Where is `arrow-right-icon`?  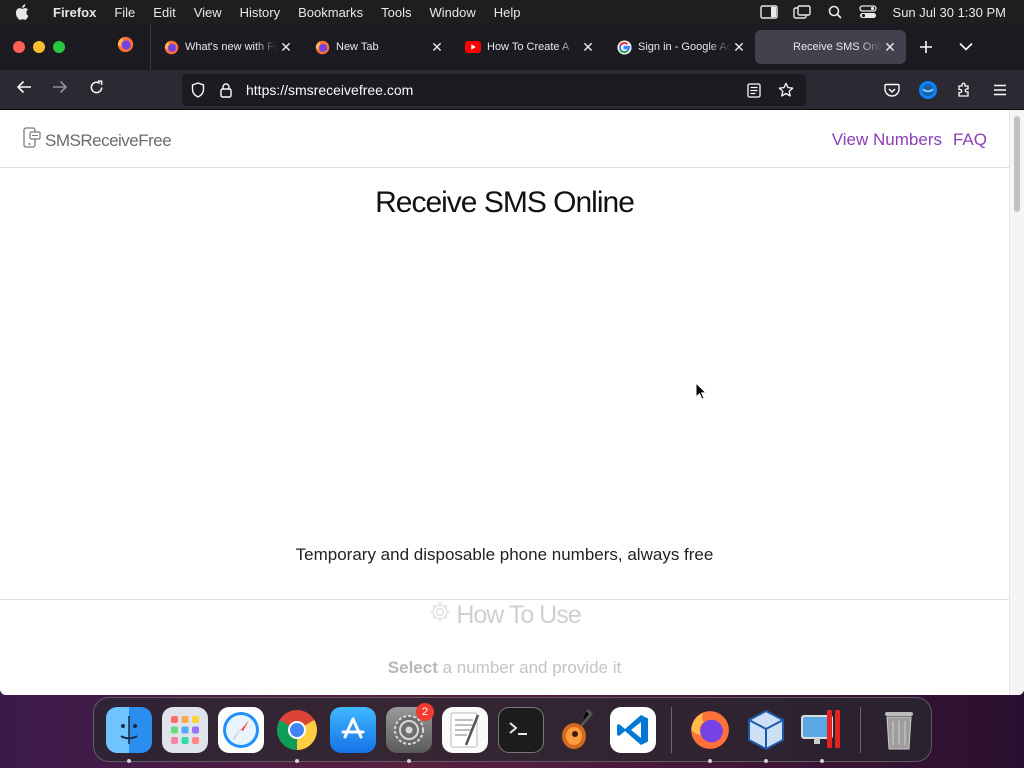 arrow-right-icon is located at coordinates (60, 89).